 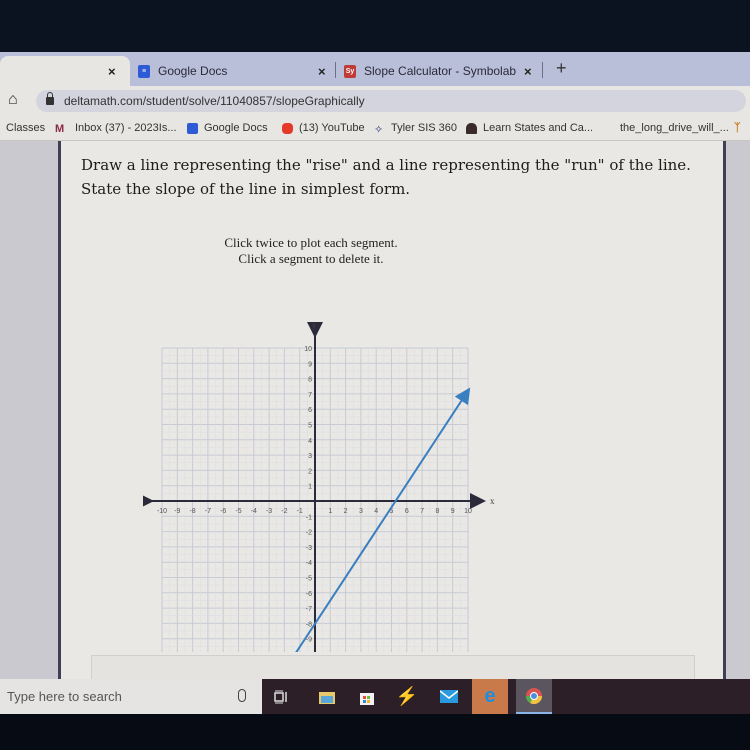 I want to click on home-icon: ⌂, so click(x=13, y=100).